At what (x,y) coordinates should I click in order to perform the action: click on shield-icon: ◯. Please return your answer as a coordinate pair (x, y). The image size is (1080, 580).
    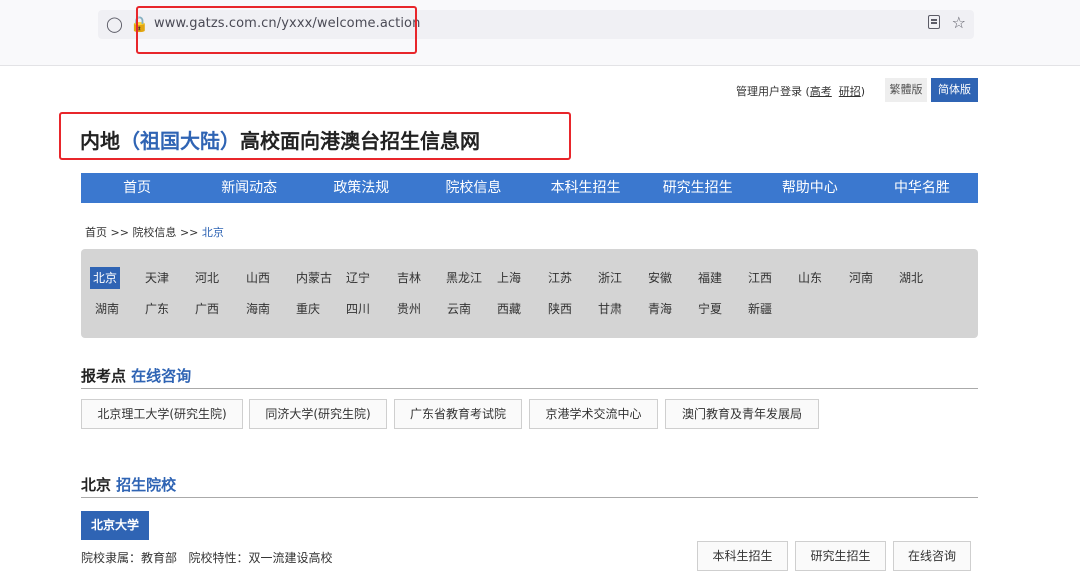
    Looking at the image, I should click on (114, 24).